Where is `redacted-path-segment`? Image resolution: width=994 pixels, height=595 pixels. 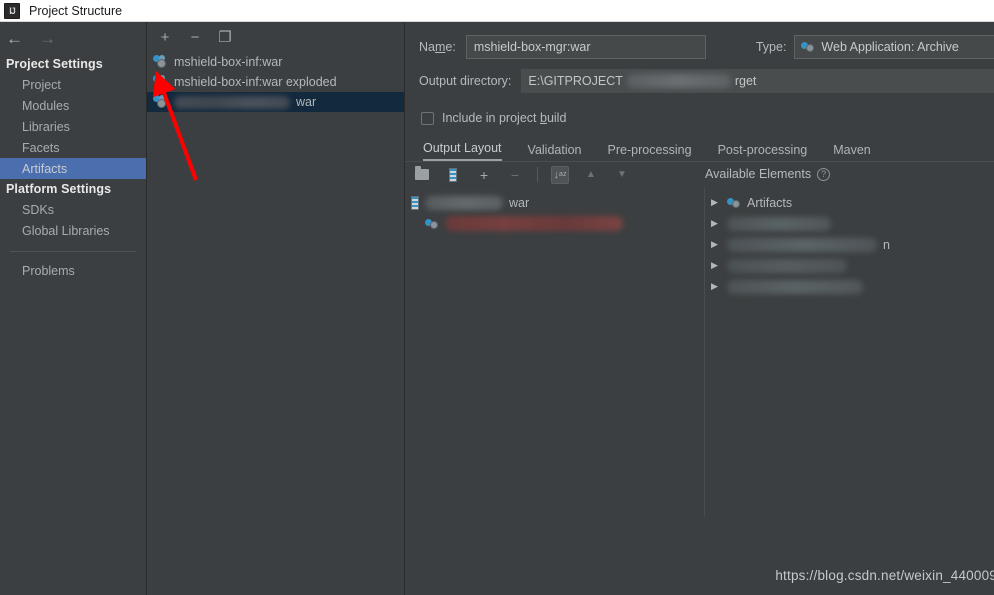
redacted-path-segment is located at coordinates (678, 81).